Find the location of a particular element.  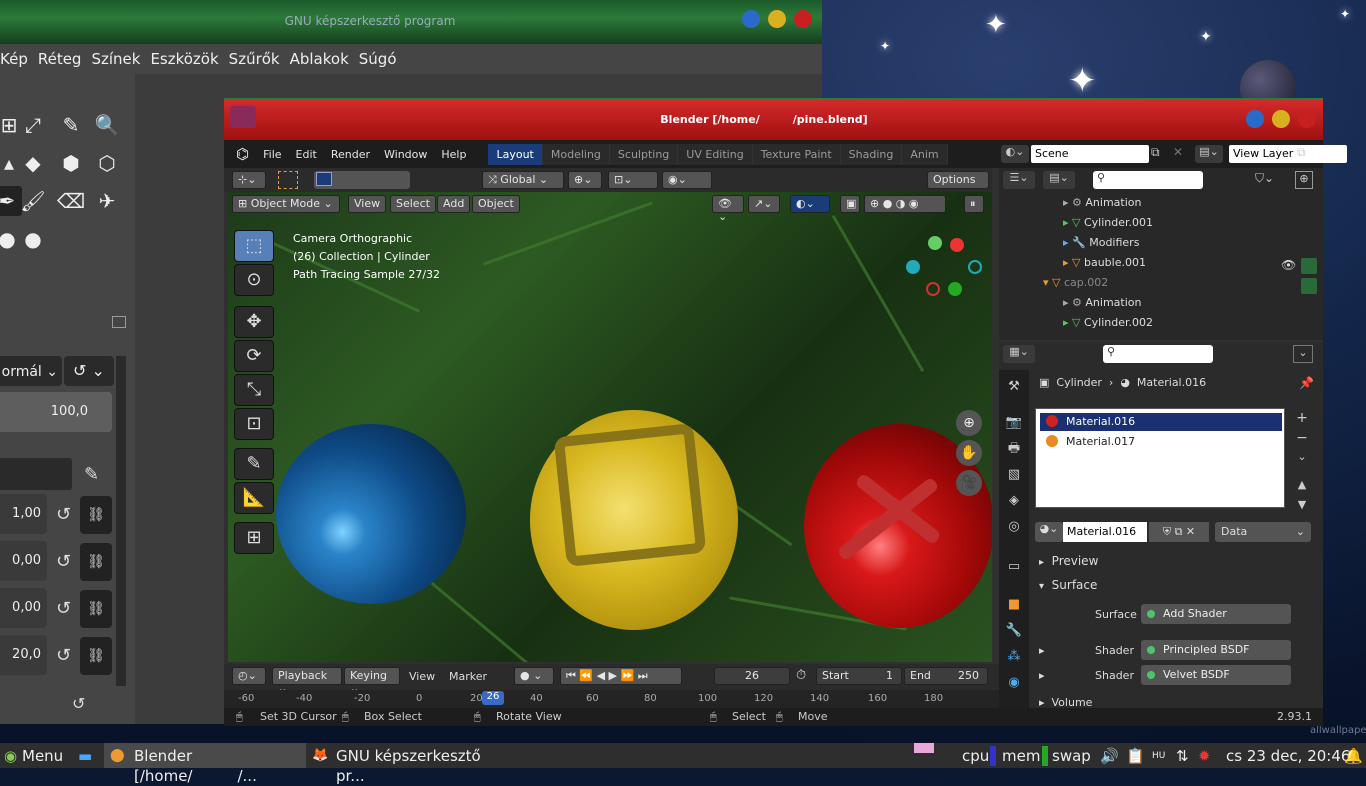

keyboard-layout-icon: HU is located at coordinates (1158, 756).